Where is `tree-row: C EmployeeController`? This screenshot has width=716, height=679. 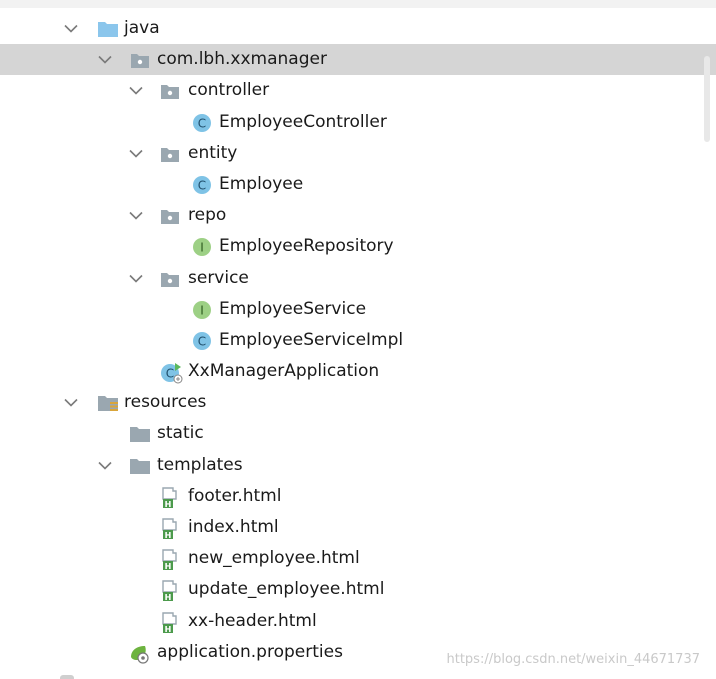
tree-row: C EmployeeController is located at coordinates (358, 122).